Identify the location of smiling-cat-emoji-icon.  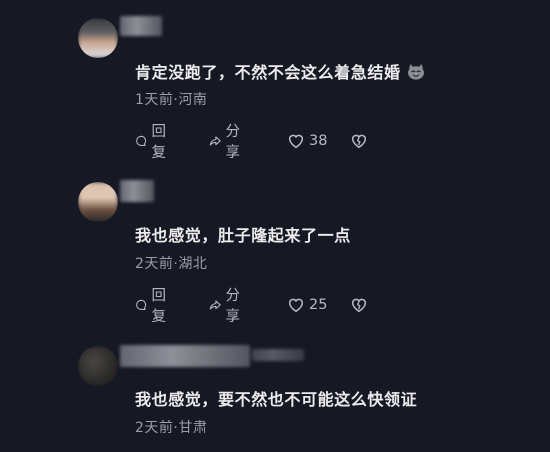
(415, 72).